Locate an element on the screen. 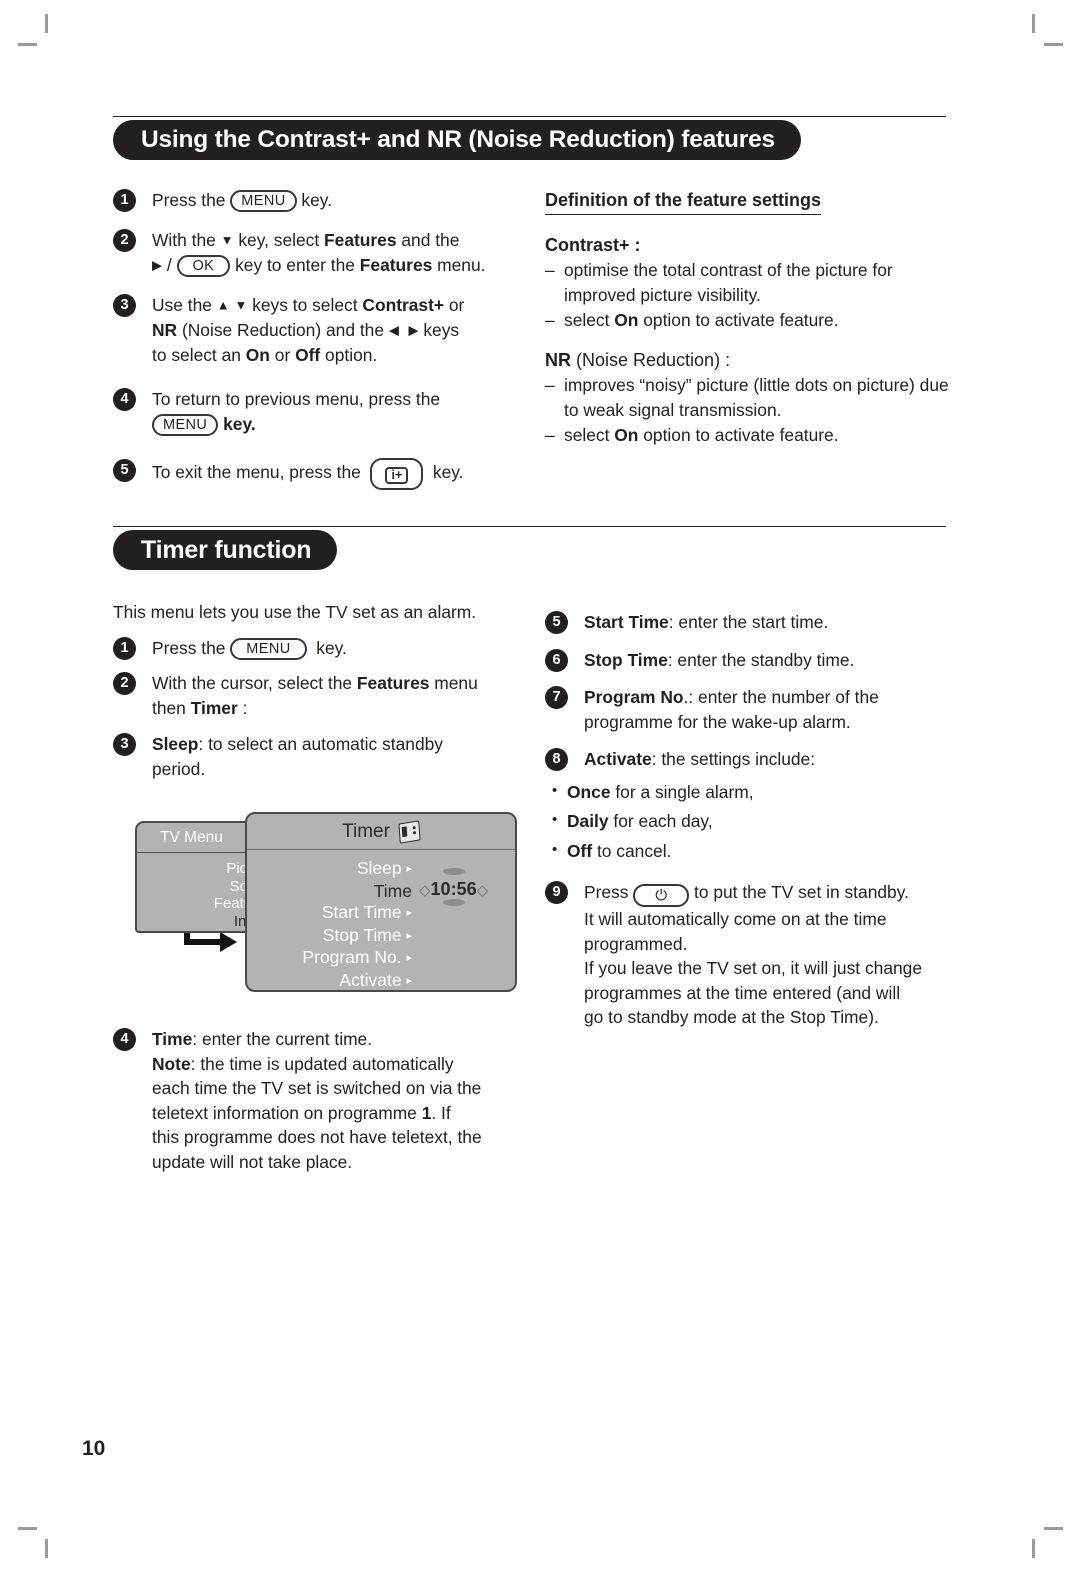 This screenshot has width=1080, height=1574. nr-heading: NR (Noise Reduction) : is located at coordinates (750, 360).